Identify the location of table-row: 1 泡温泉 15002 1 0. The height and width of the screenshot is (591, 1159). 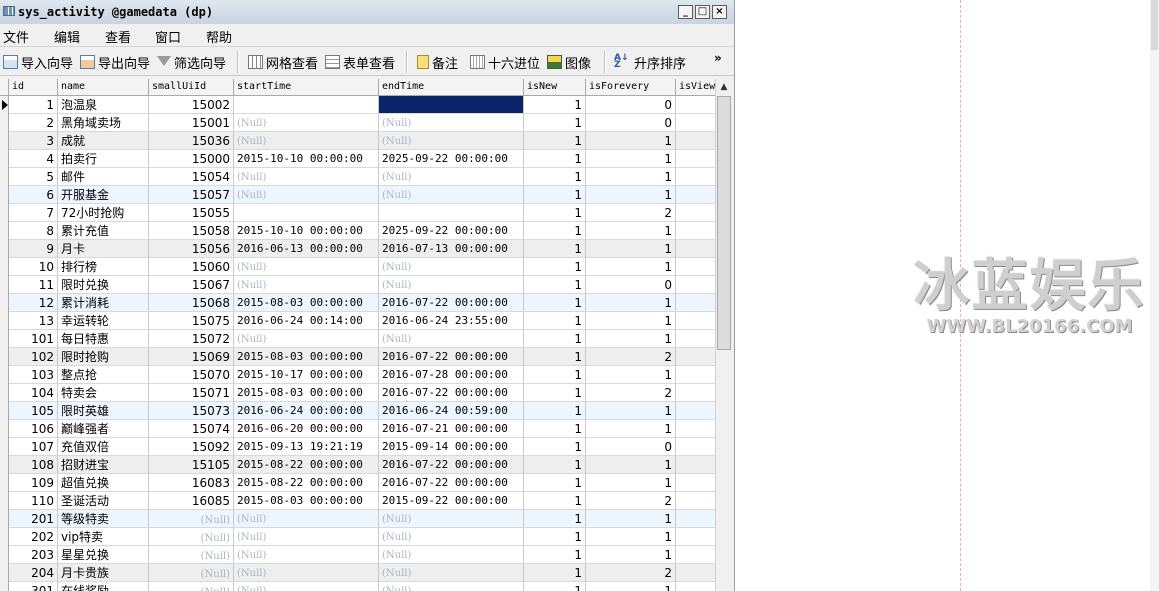
(357, 105).